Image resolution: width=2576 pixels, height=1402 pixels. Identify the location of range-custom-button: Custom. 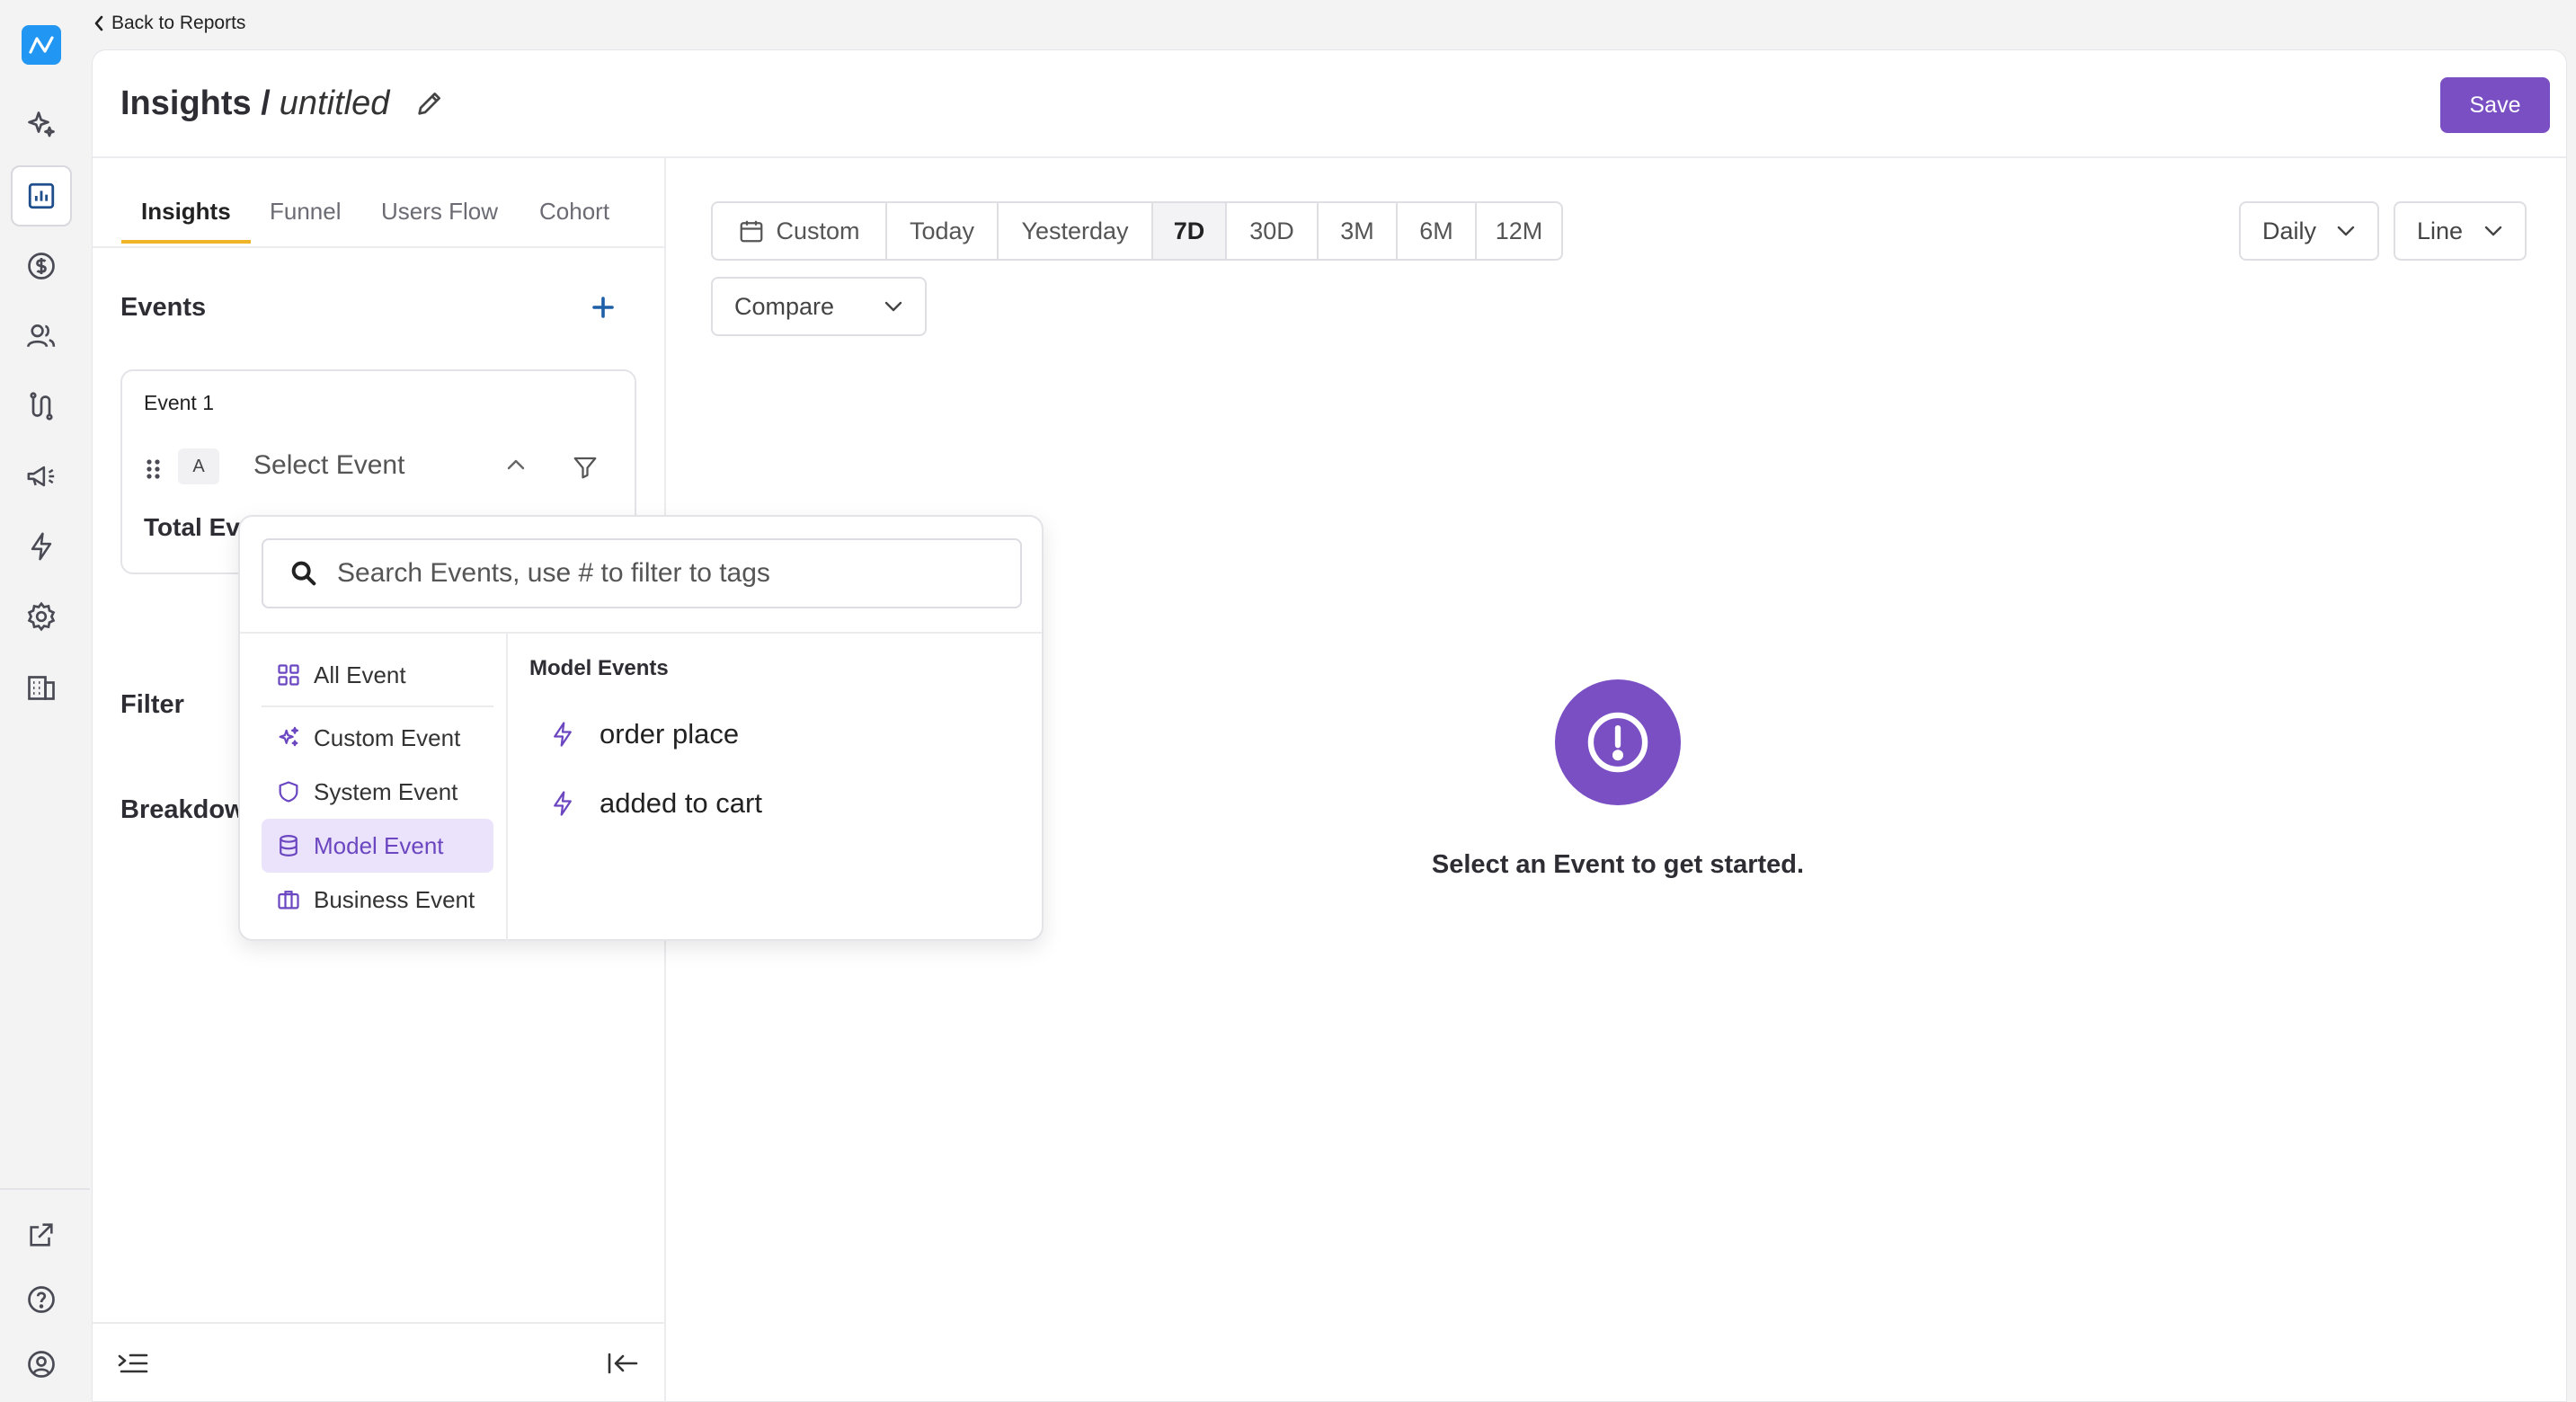
(800, 231).